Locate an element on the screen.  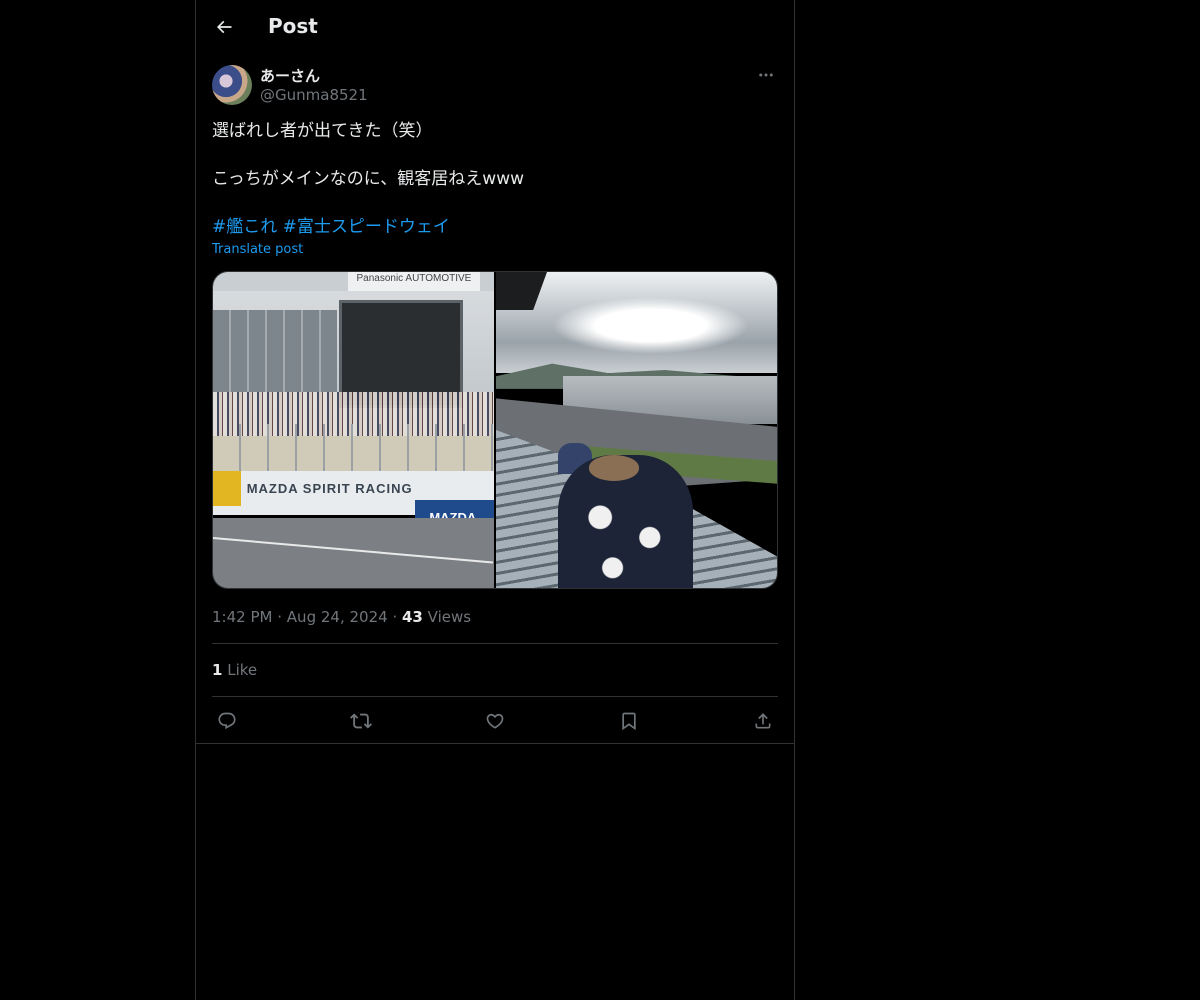
avatar is located at coordinates (232, 85).